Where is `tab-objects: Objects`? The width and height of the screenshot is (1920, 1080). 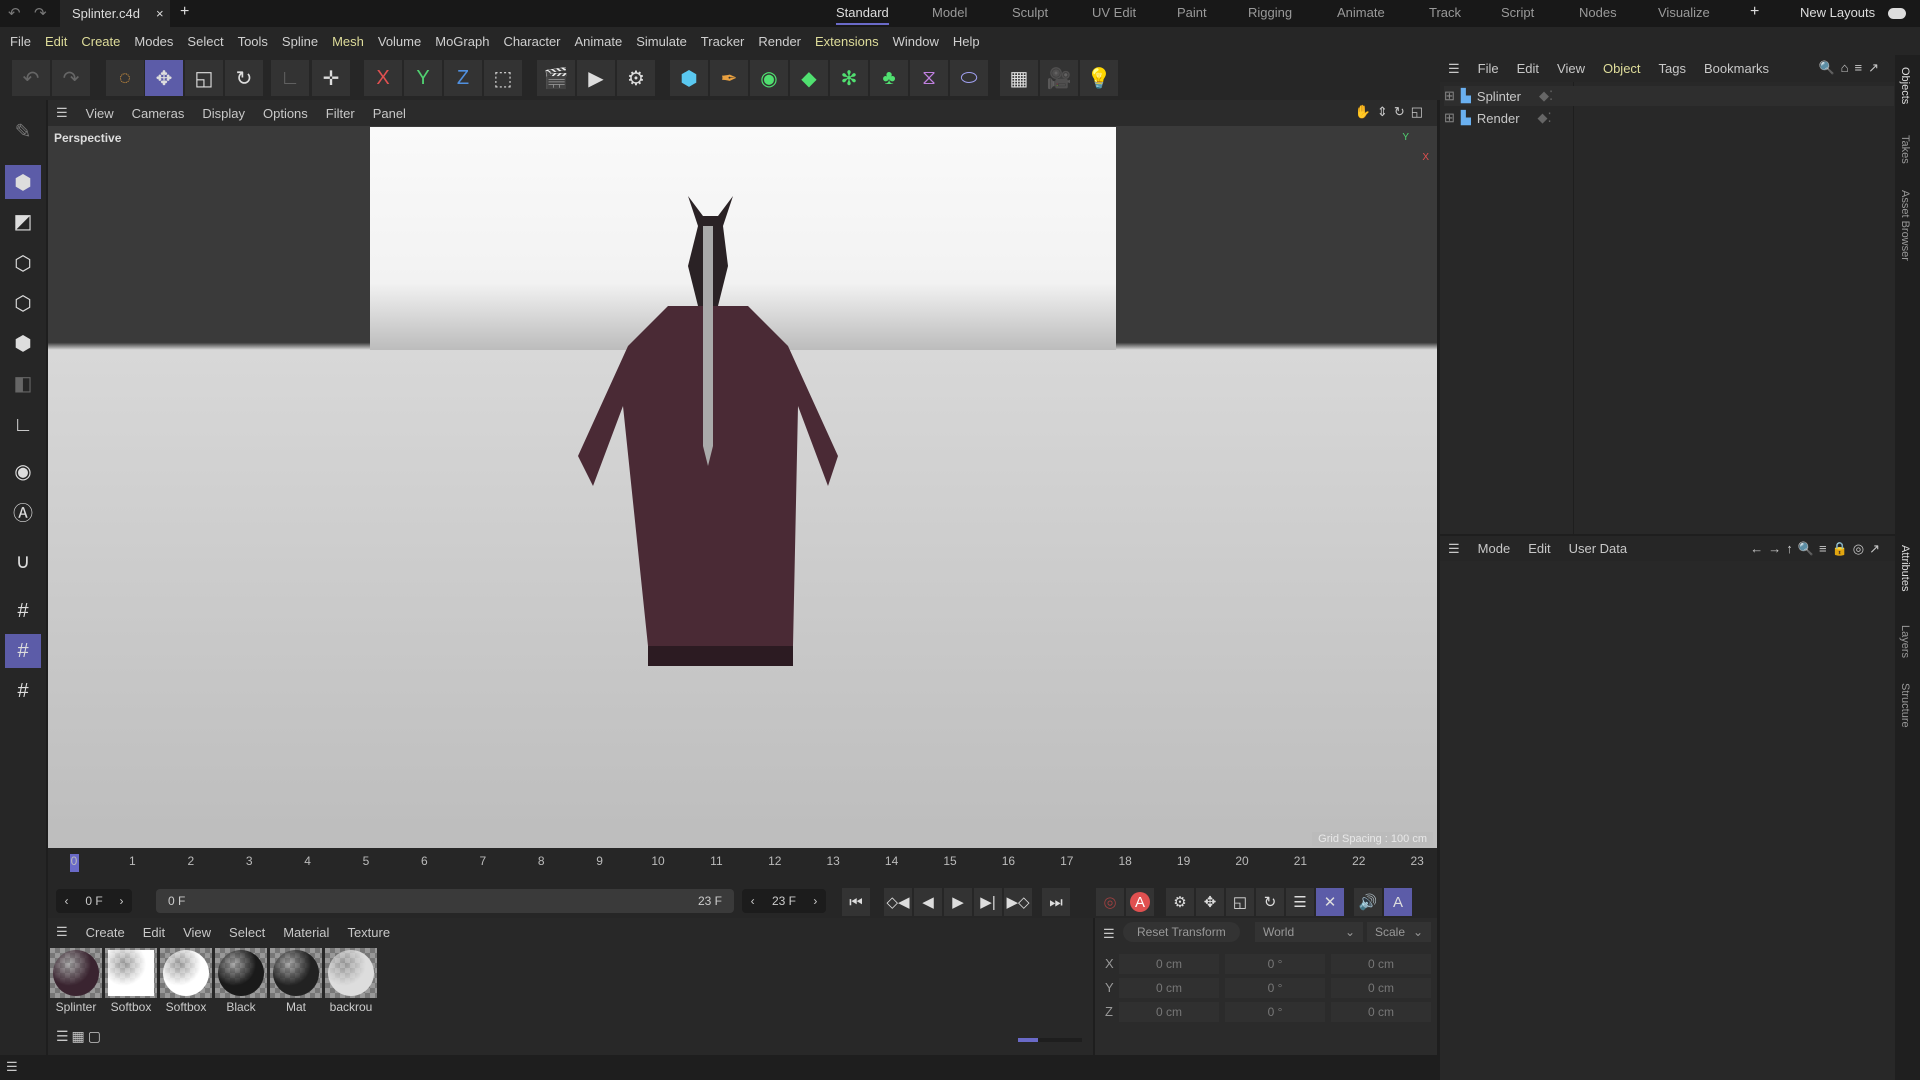 tab-objects: Objects is located at coordinates (1905, 85).